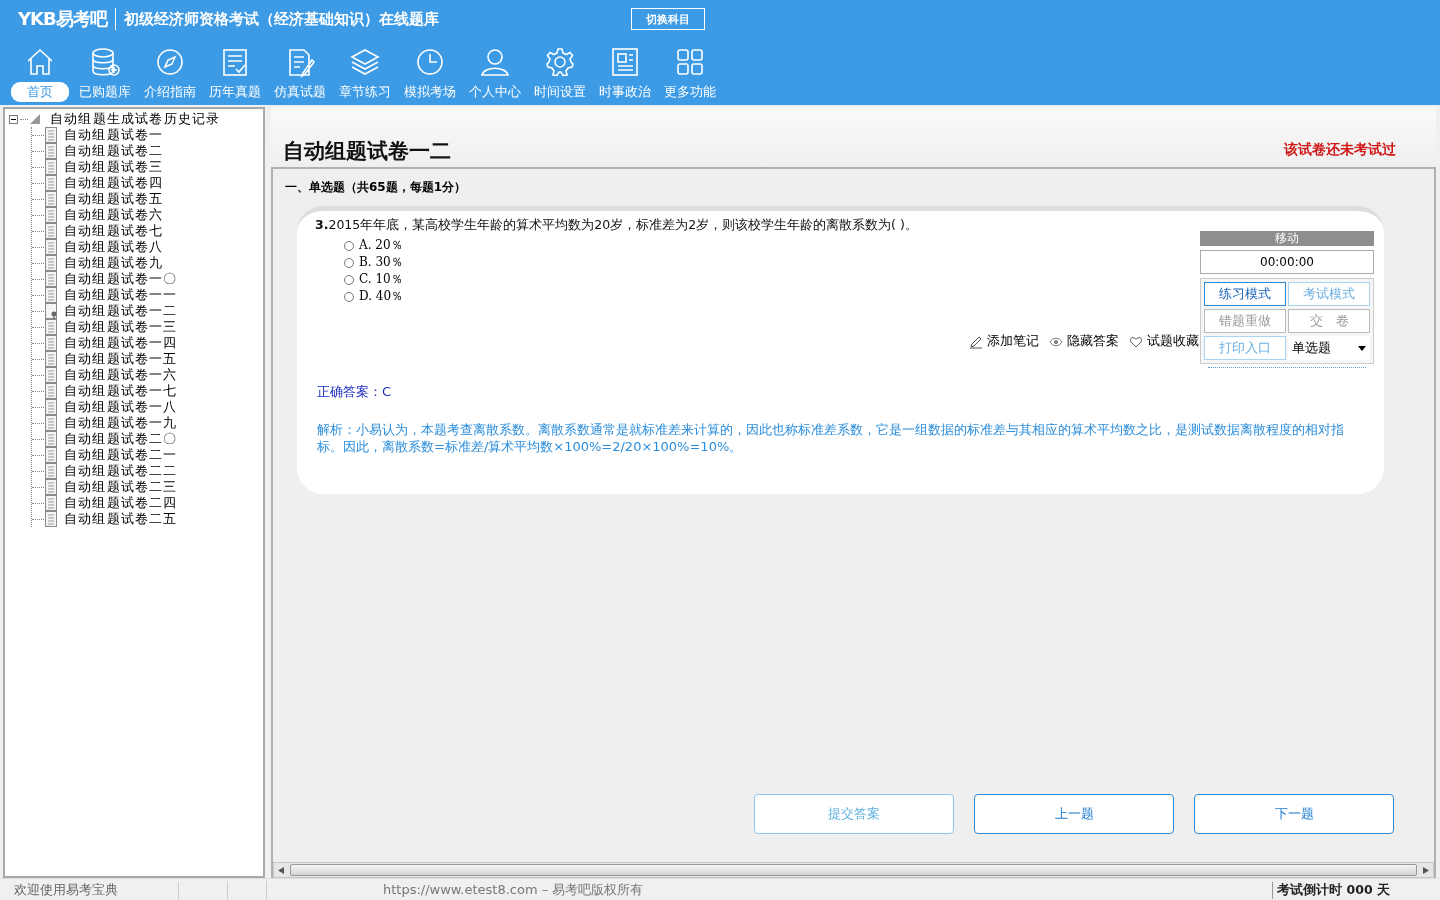 This screenshot has width=1440, height=900. Describe the element at coordinates (121, 343) in the screenshot. I see `tree-item: 自动组题试卷一四` at that location.